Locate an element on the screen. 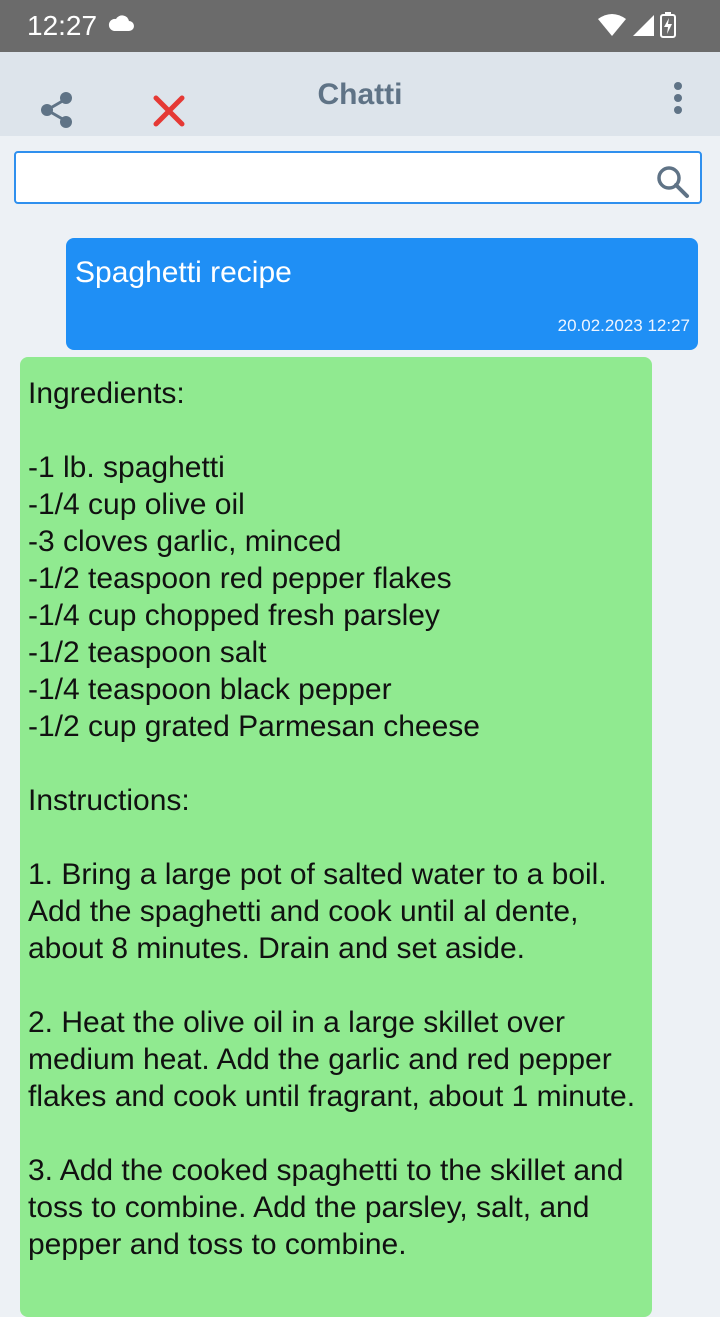 The image size is (720, 1317). search-box is located at coordinates (358, 177).